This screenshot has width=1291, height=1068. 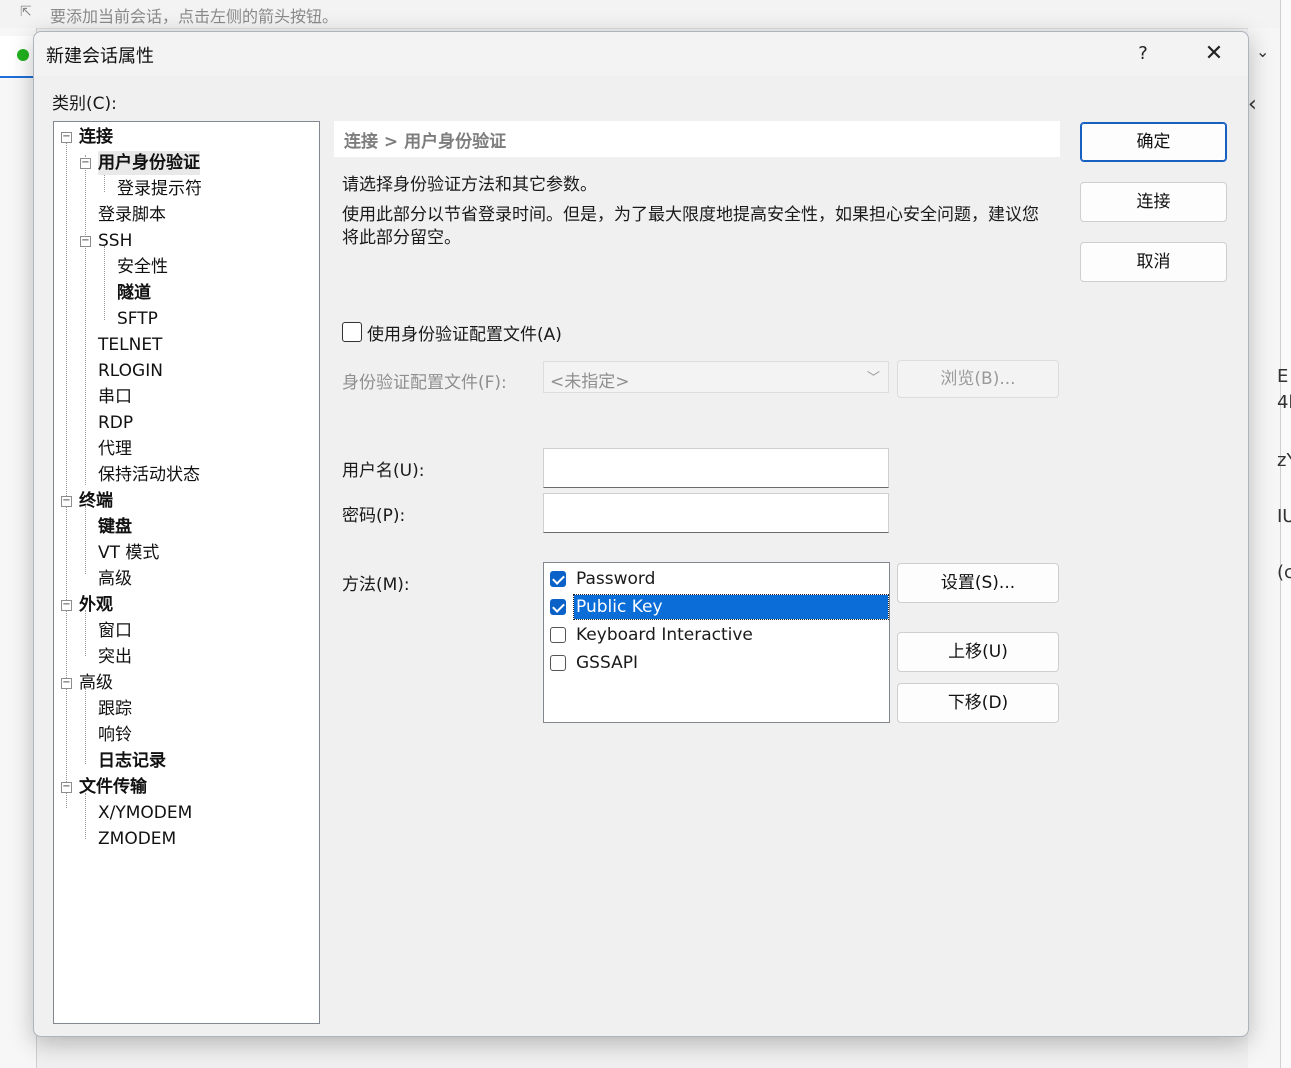 I want to click on tree-item-bell: 响铃, so click(x=115, y=735).